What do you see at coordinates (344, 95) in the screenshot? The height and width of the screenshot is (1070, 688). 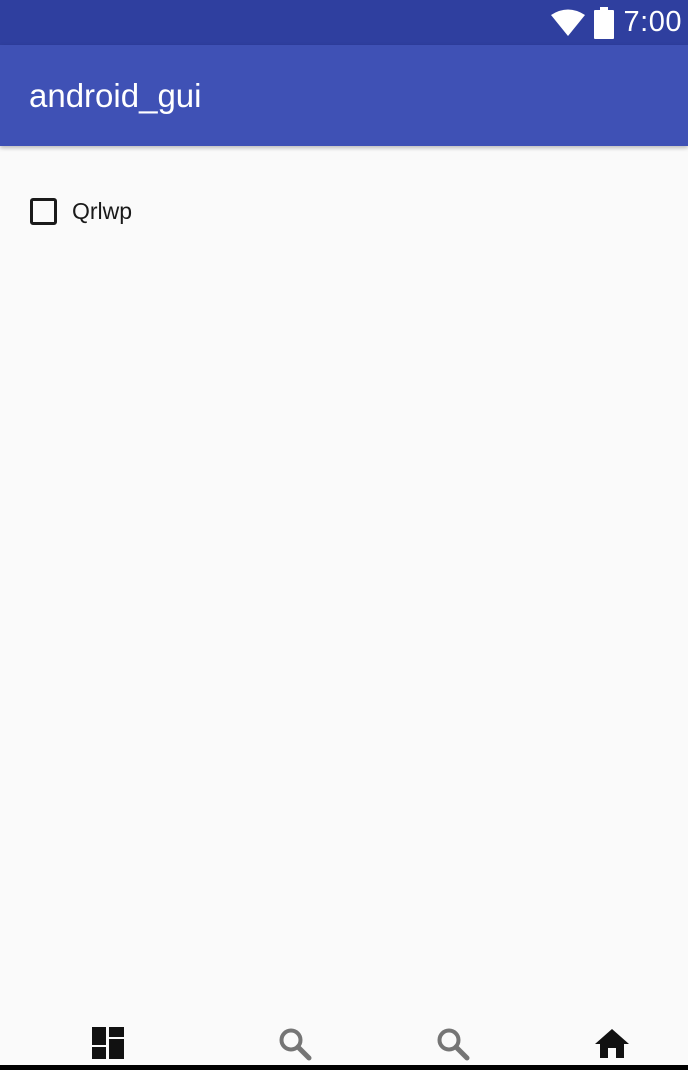 I see `app-bar: android_gui` at bounding box center [344, 95].